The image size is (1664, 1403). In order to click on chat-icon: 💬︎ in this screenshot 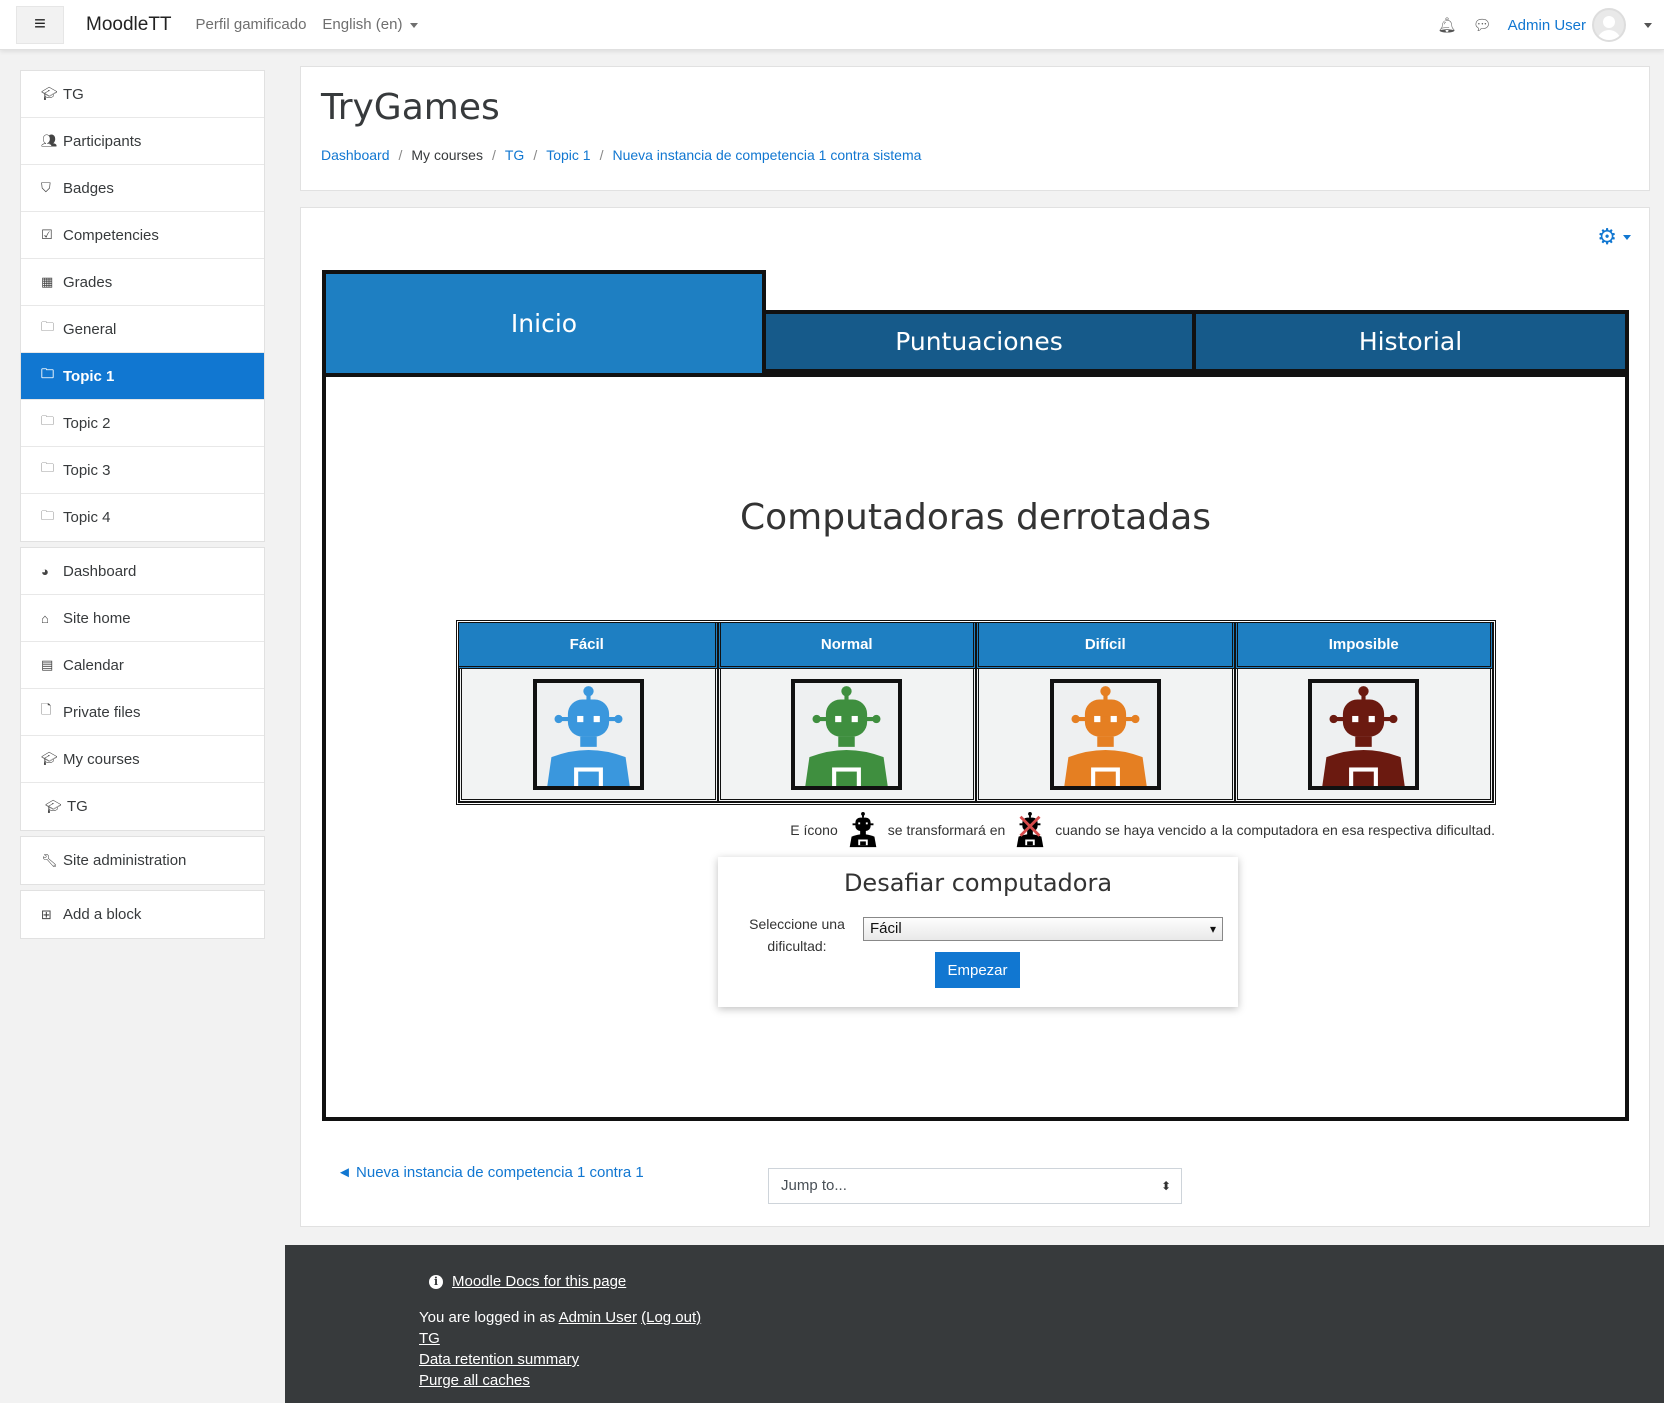, I will do `click(1482, 25)`.